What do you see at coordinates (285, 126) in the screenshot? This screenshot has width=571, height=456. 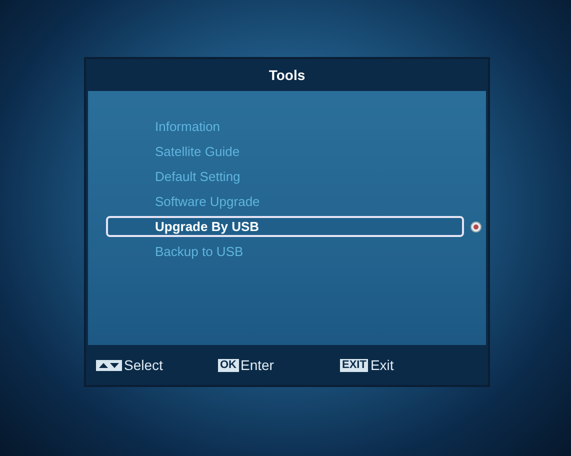 I see `menu-item: Information` at bounding box center [285, 126].